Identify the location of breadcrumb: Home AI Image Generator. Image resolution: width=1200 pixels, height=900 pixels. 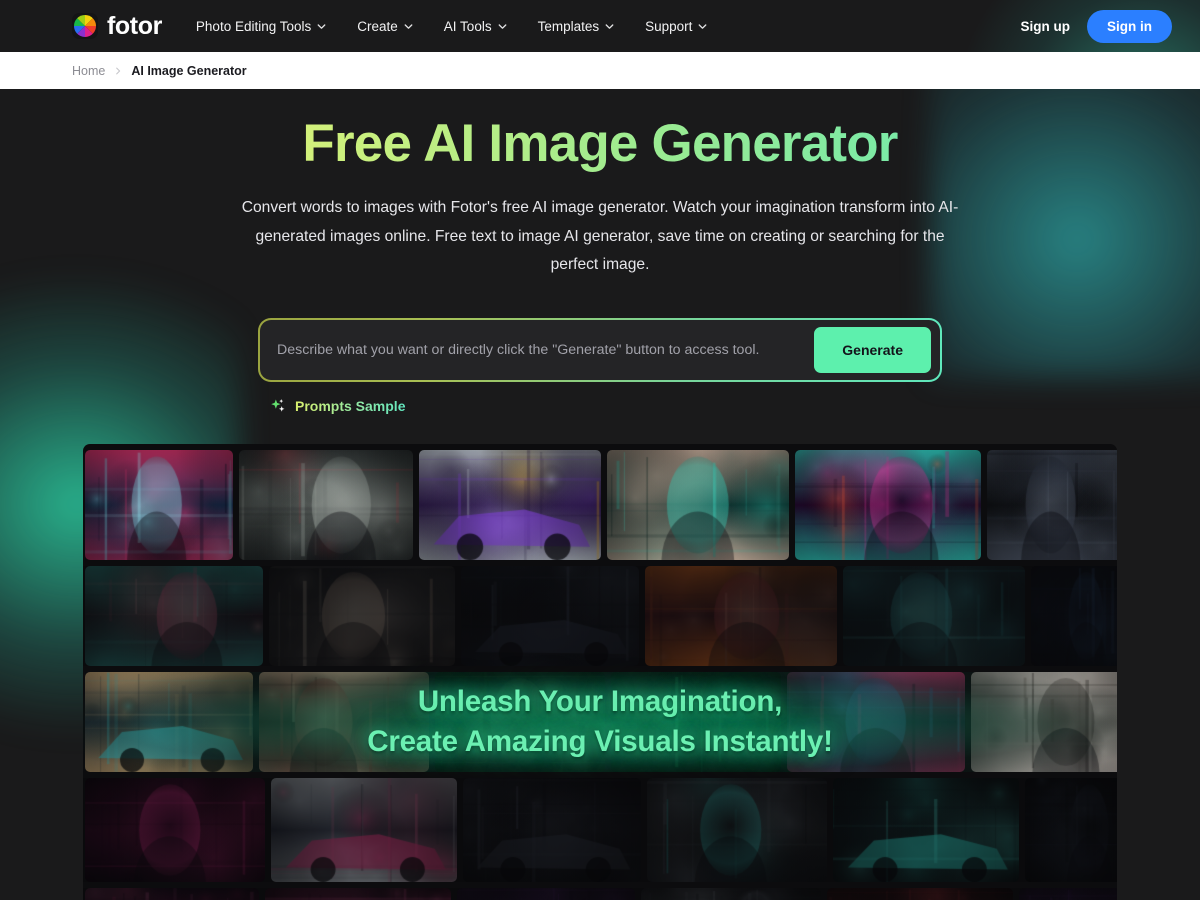
(600, 70).